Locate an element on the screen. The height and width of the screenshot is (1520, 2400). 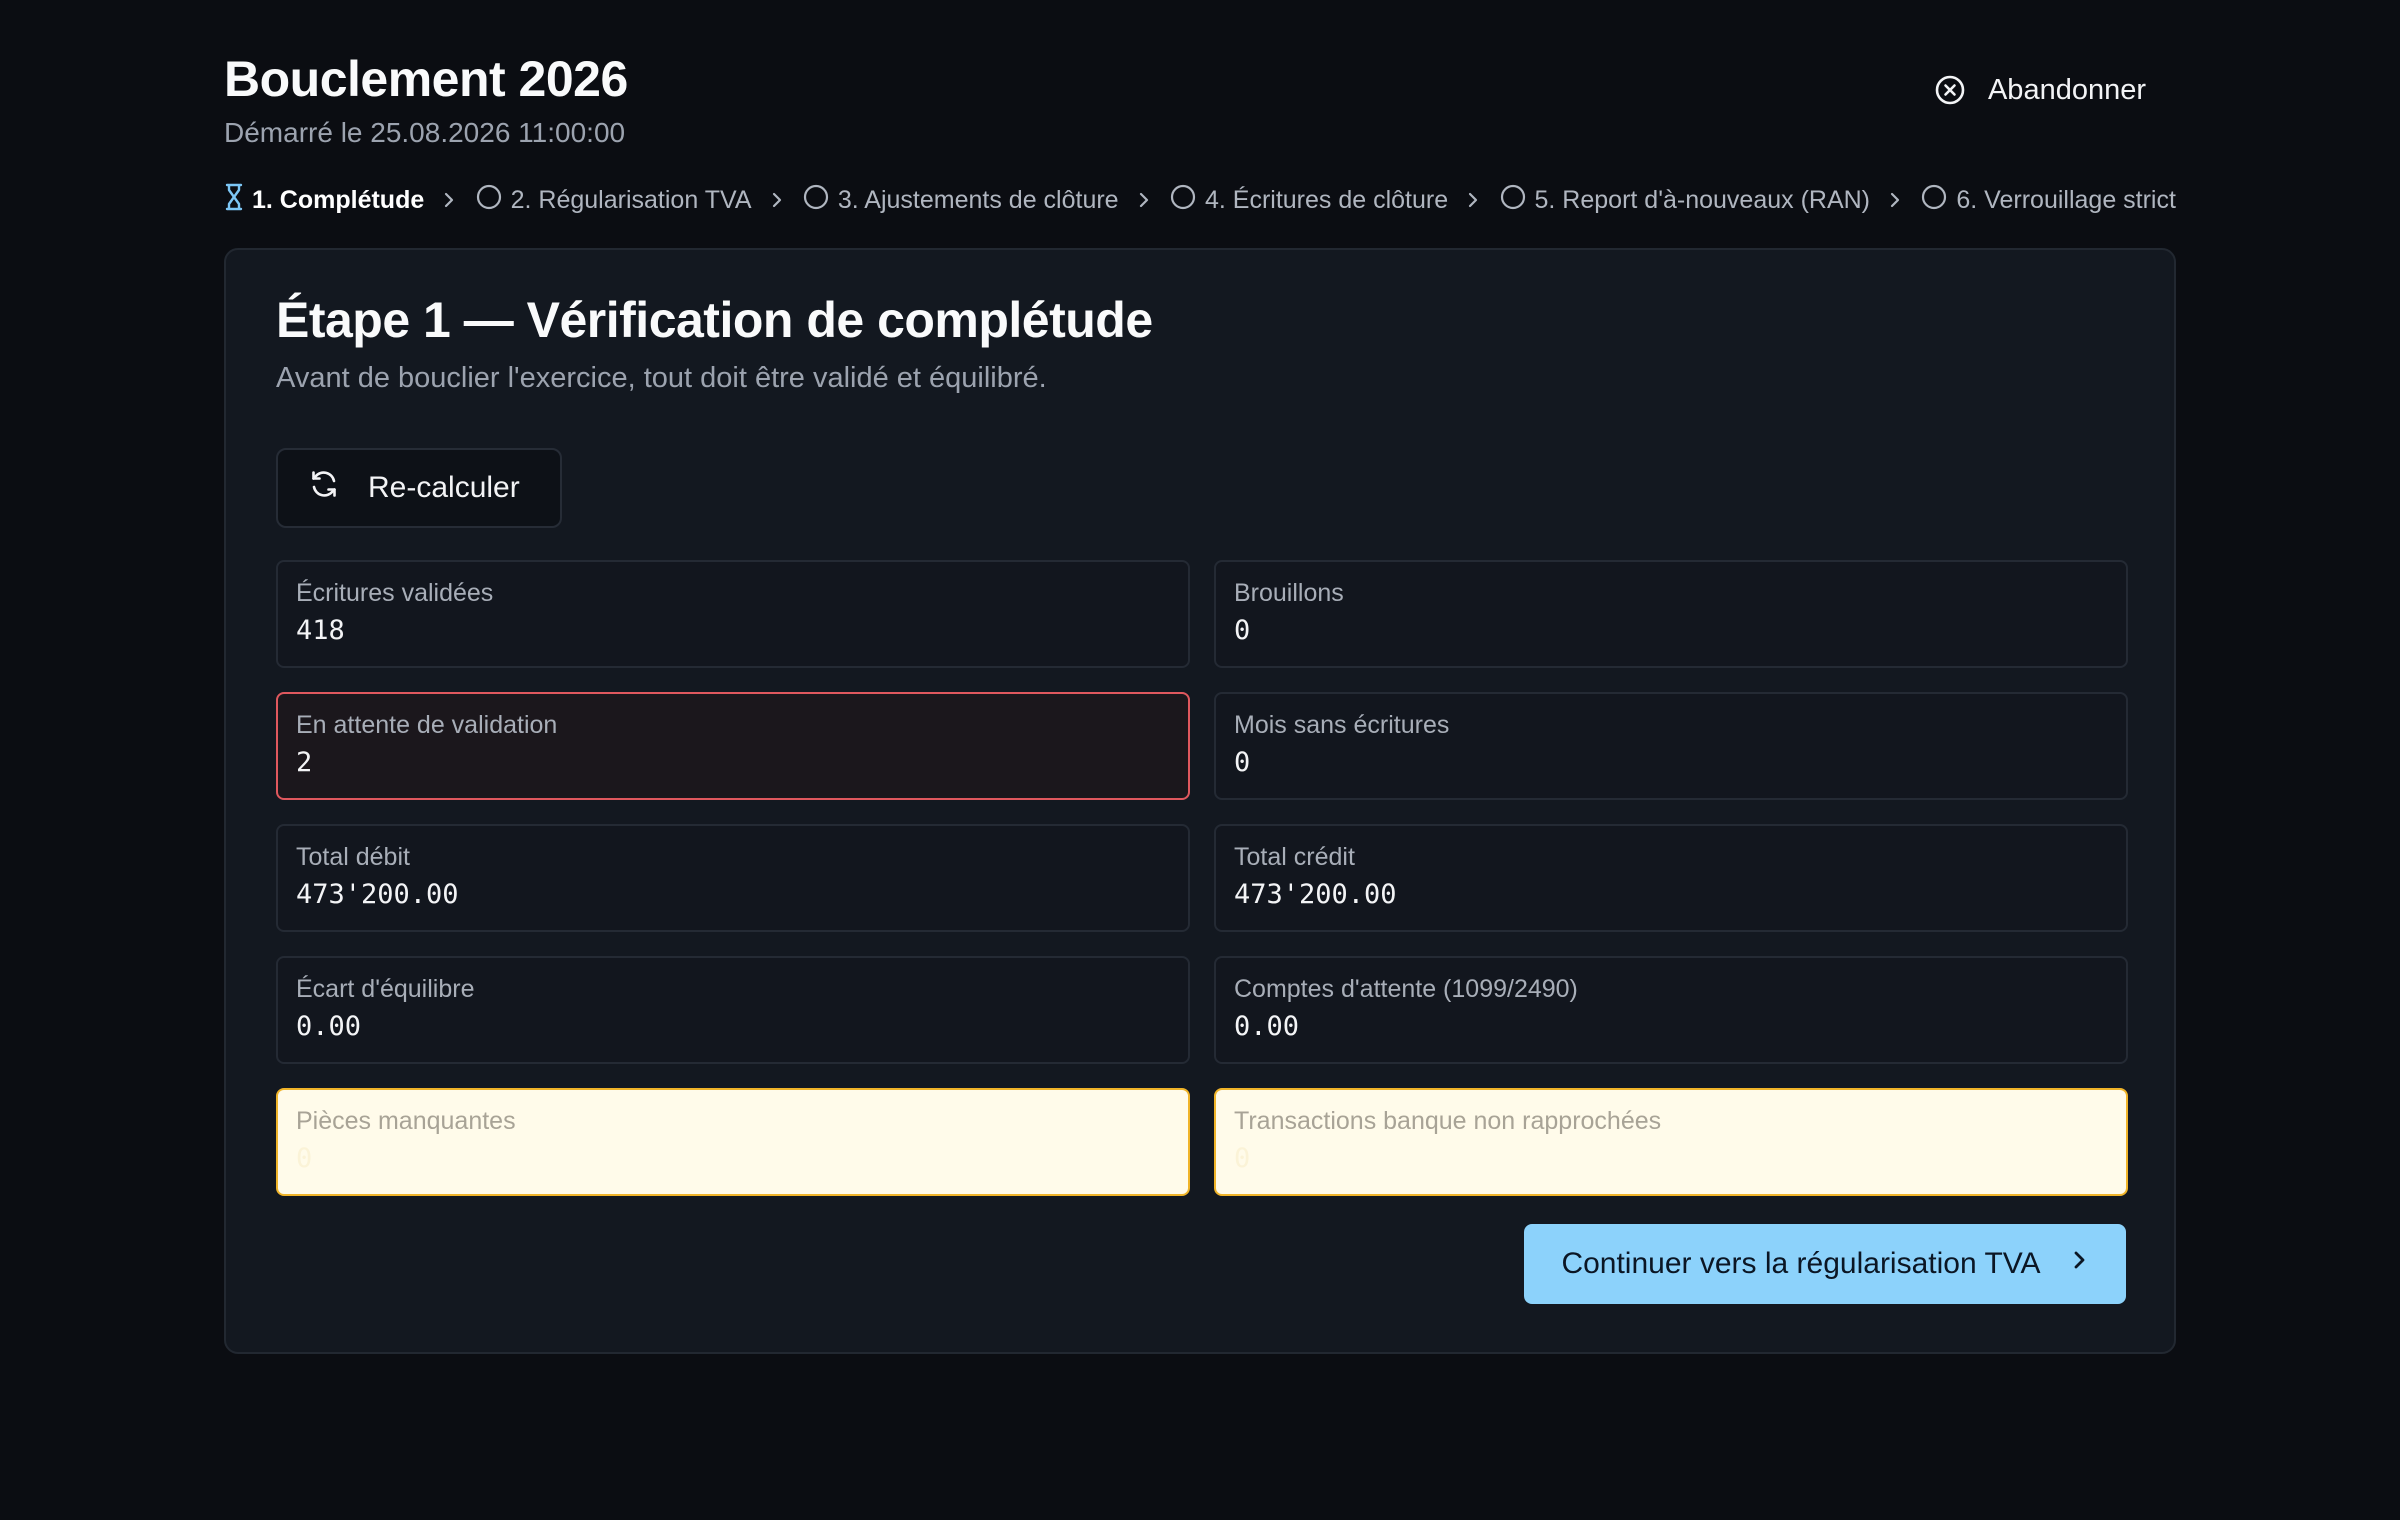
step-2-regularisation-tva: 2. Régularisation TVA is located at coordinates (613, 200).